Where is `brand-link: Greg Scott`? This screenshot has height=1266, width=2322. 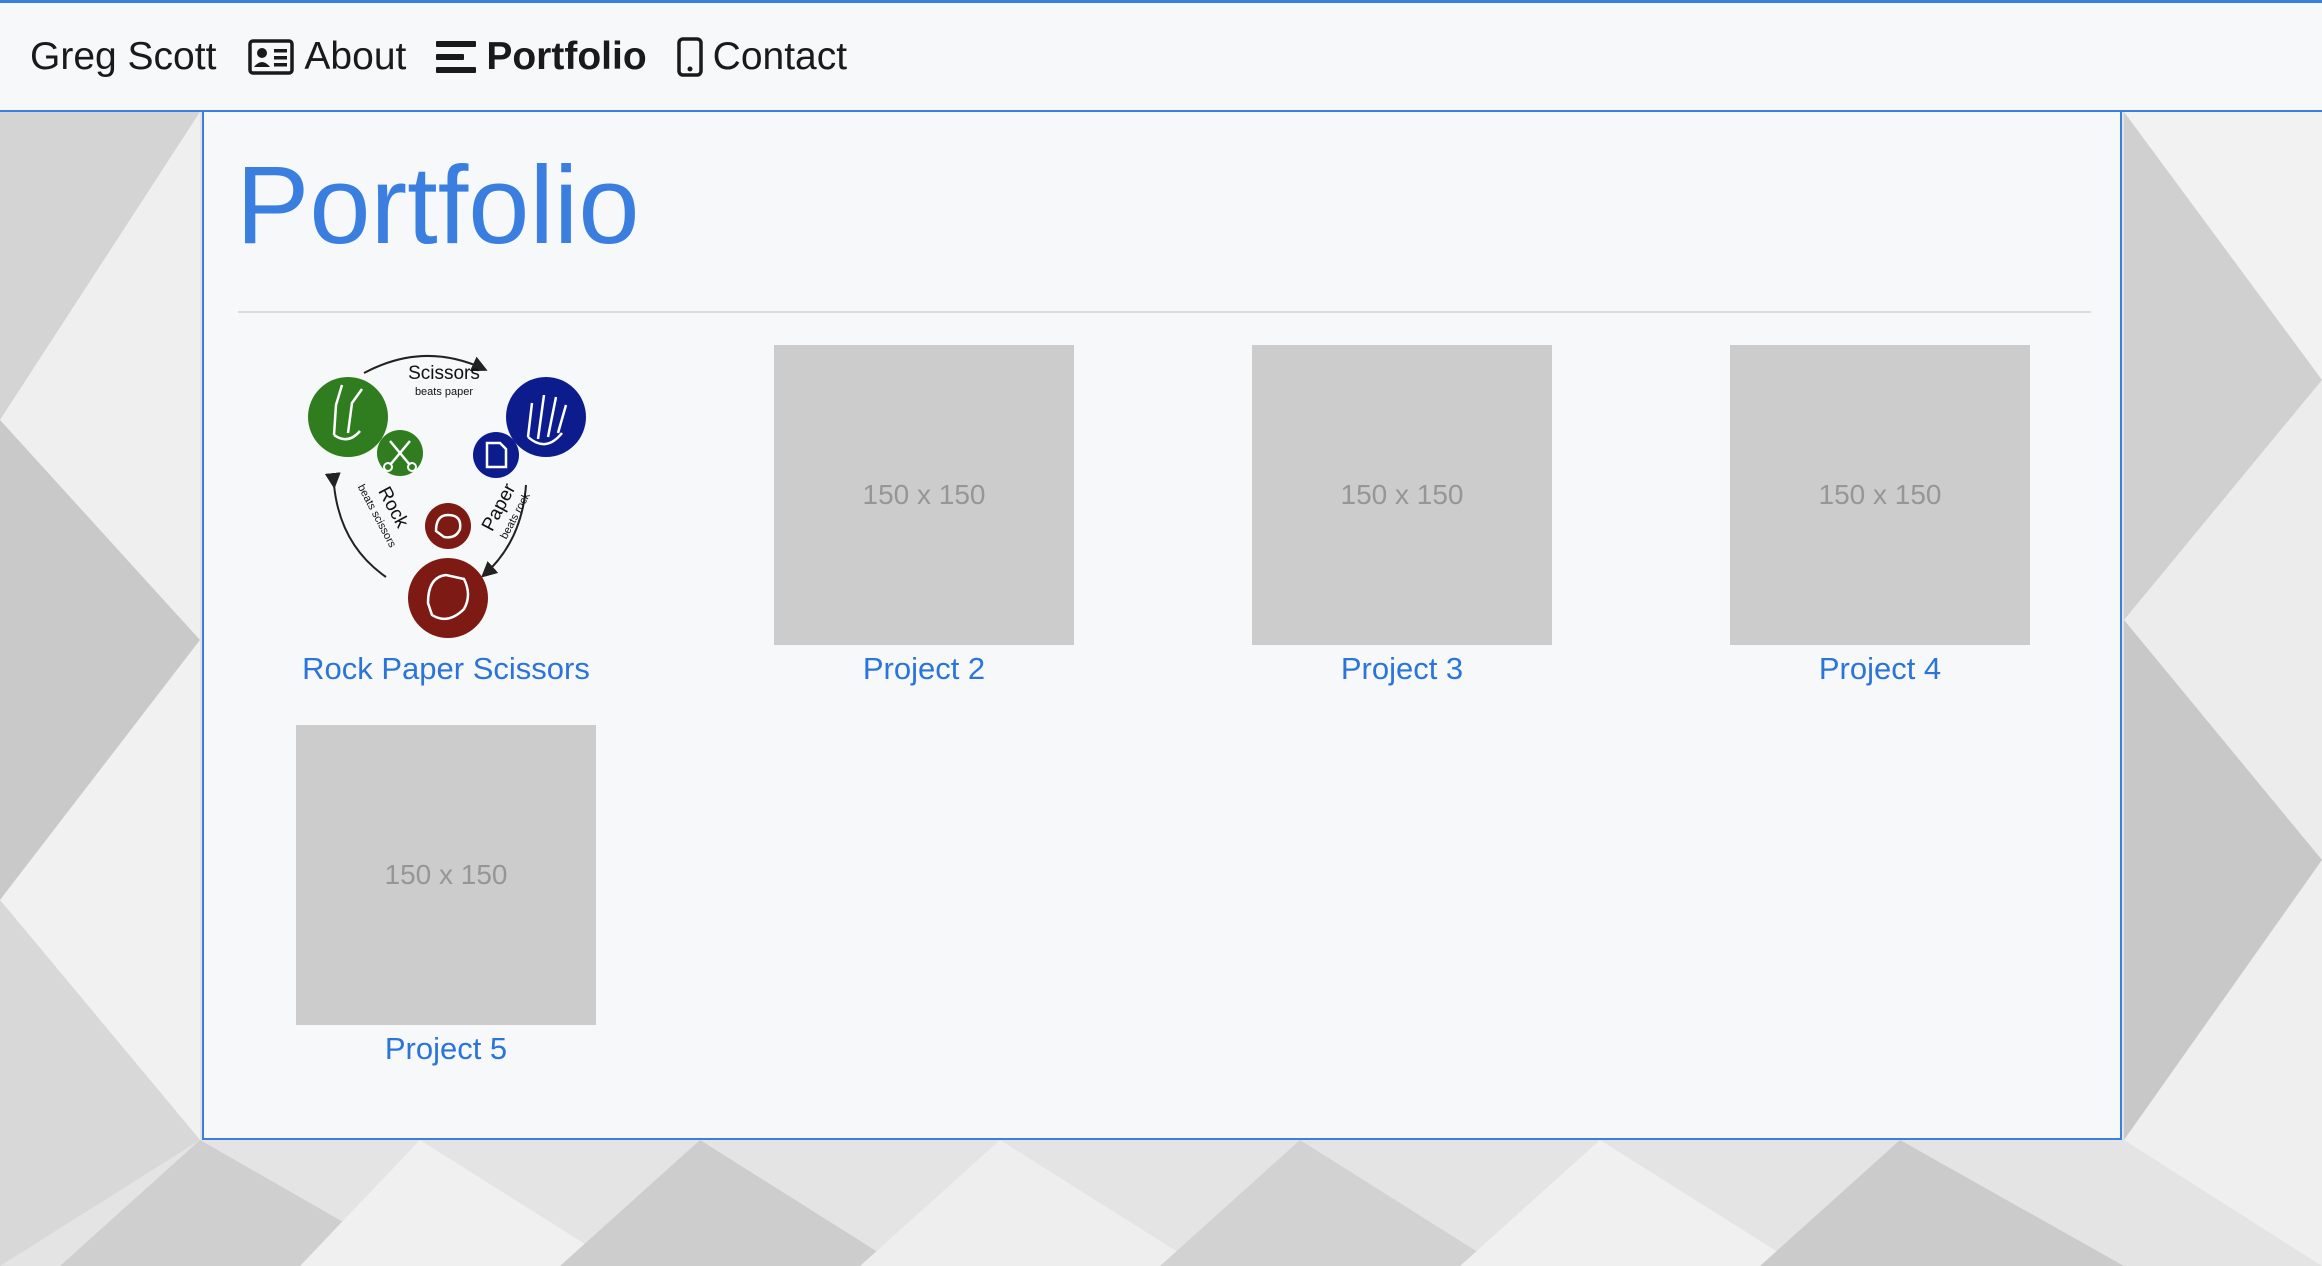 brand-link: Greg Scott is located at coordinates (123, 57).